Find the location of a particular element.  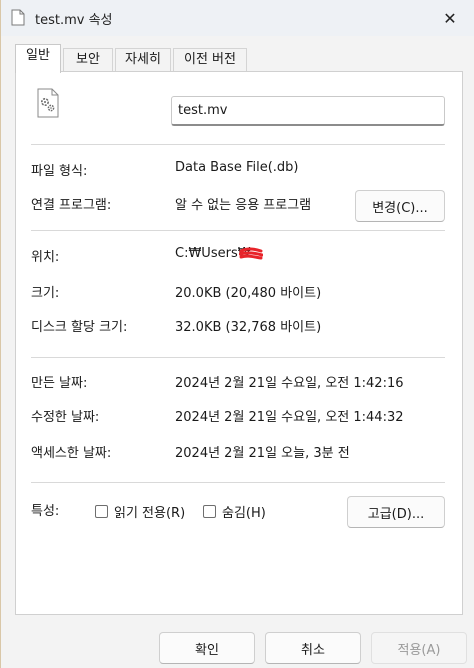

apply-button: 적용(A) is located at coordinates (419, 648).